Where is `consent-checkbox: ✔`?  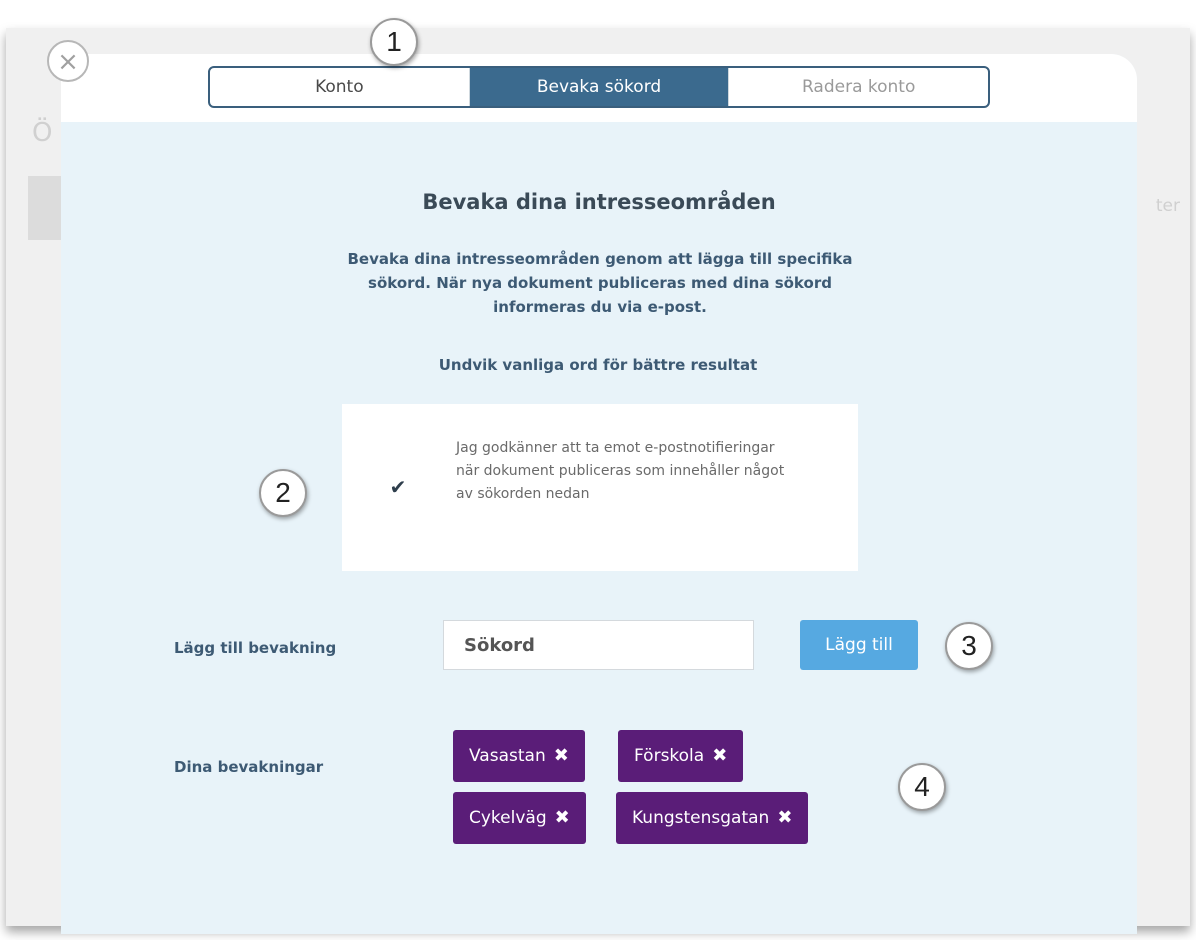 consent-checkbox: ✔ is located at coordinates (398, 487).